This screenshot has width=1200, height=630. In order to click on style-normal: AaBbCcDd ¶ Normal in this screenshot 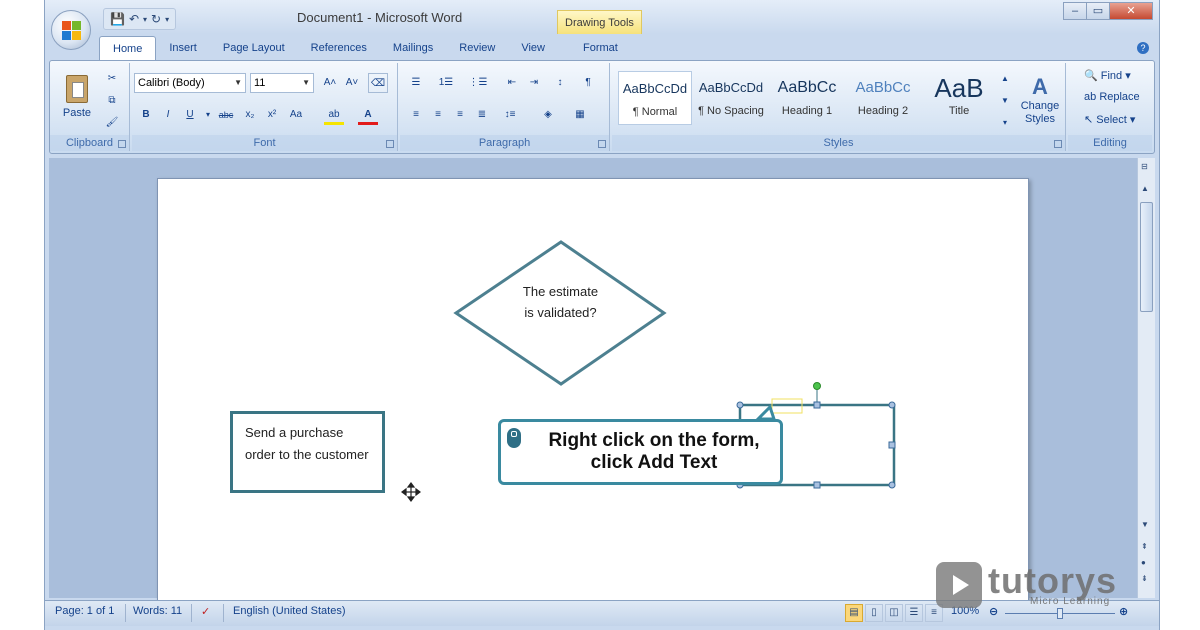, I will do `click(655, 98)`.